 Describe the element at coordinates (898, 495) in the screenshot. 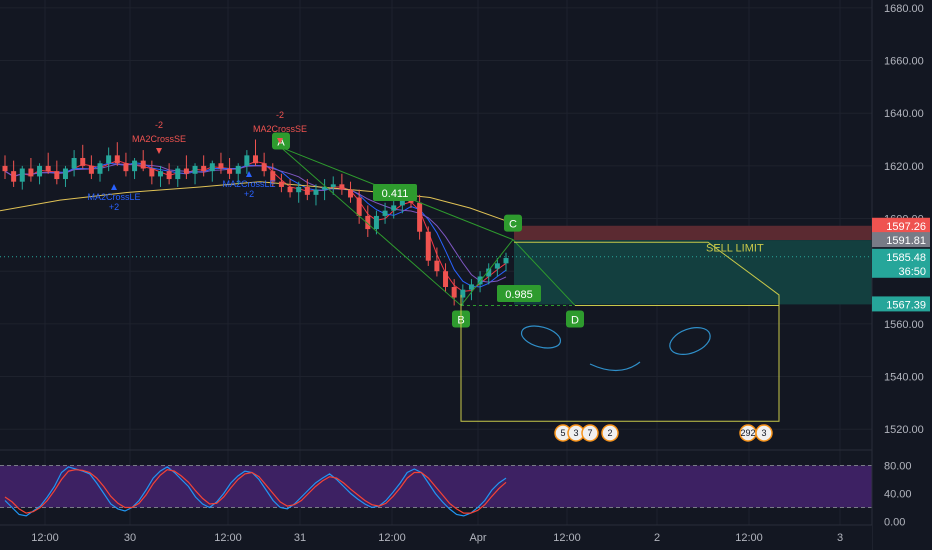

I see `stochastic-tick-label: 40.00` at that location.